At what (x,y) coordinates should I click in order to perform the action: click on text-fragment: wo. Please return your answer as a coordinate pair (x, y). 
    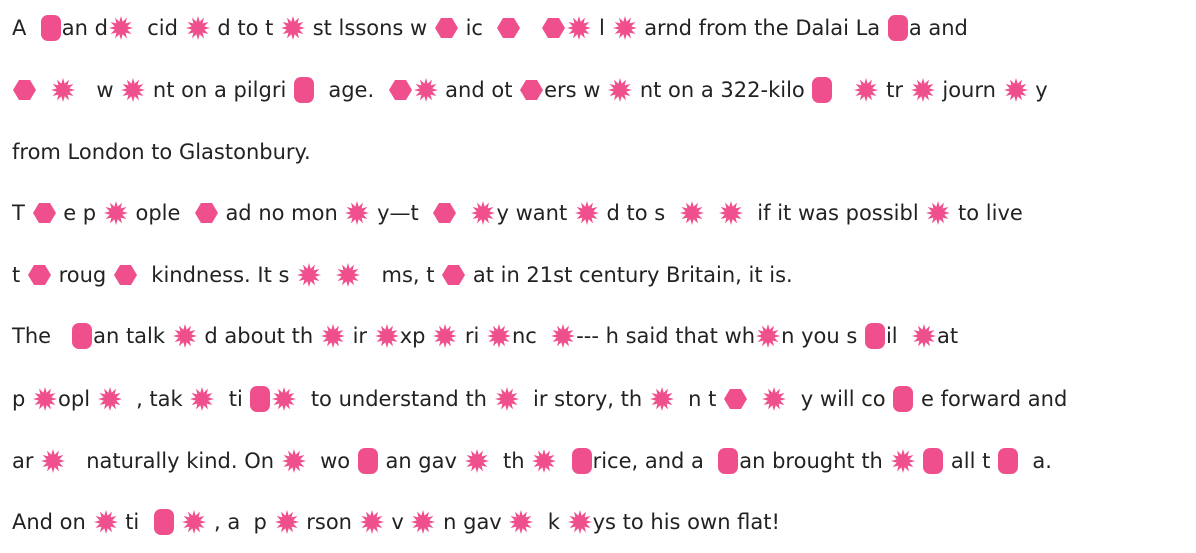
    Looking at the image, I should click on (331, 461).